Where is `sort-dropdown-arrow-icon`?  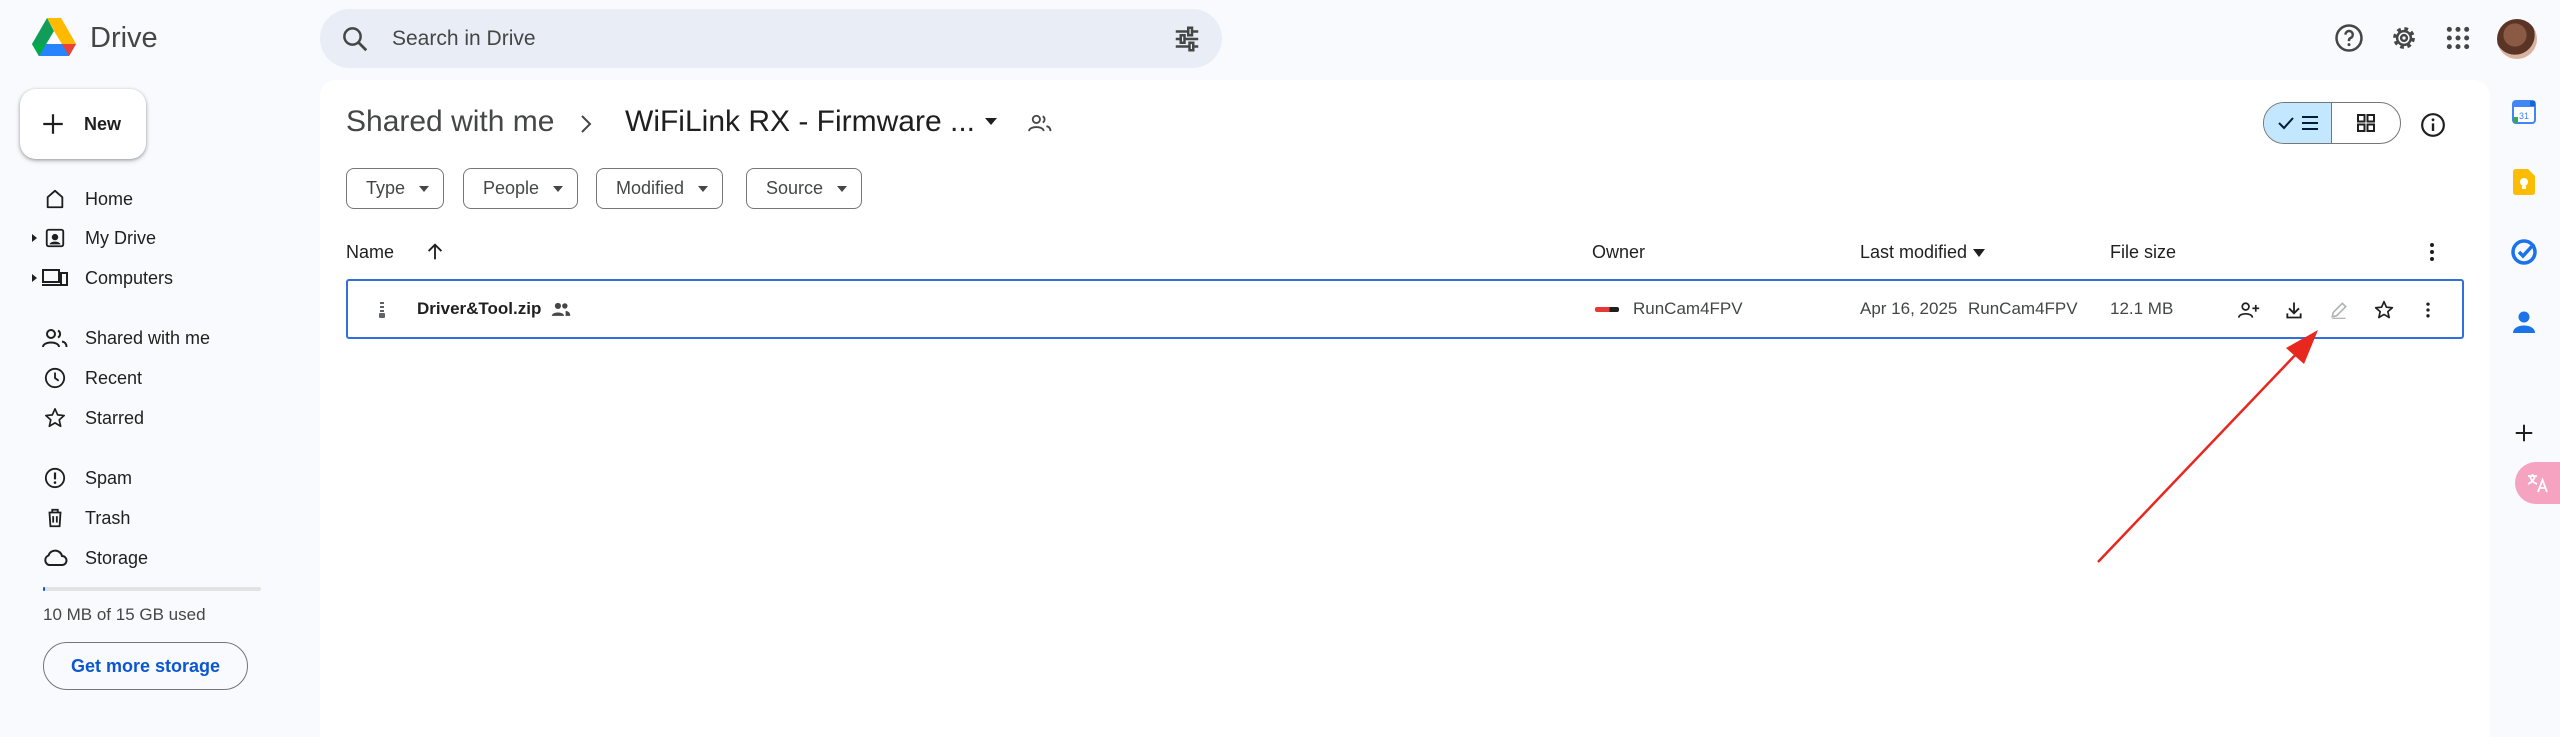
sort-dropdown-arrow-icon is located at coordinates (1979, 252).